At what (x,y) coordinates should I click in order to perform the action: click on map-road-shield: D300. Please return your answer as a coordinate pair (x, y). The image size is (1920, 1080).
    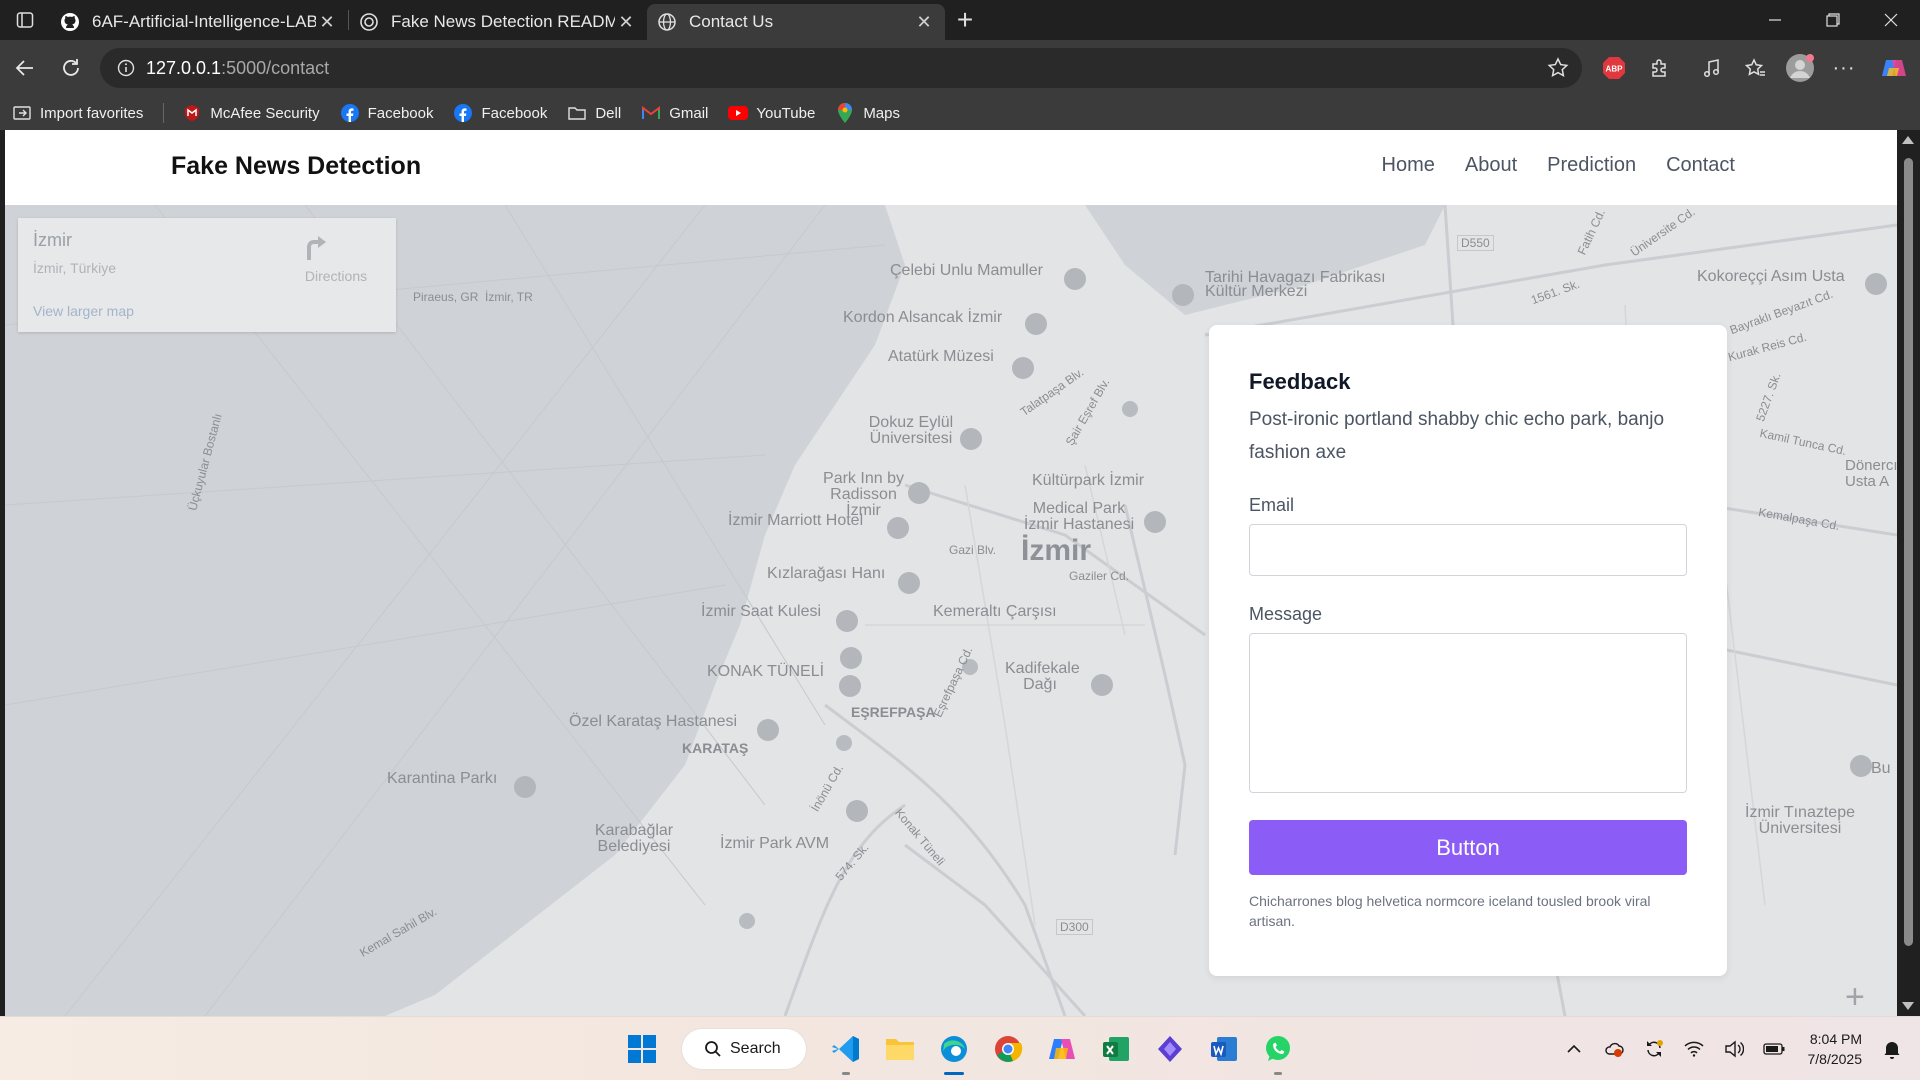
    Looking at the image, I should click on (1074, 927).